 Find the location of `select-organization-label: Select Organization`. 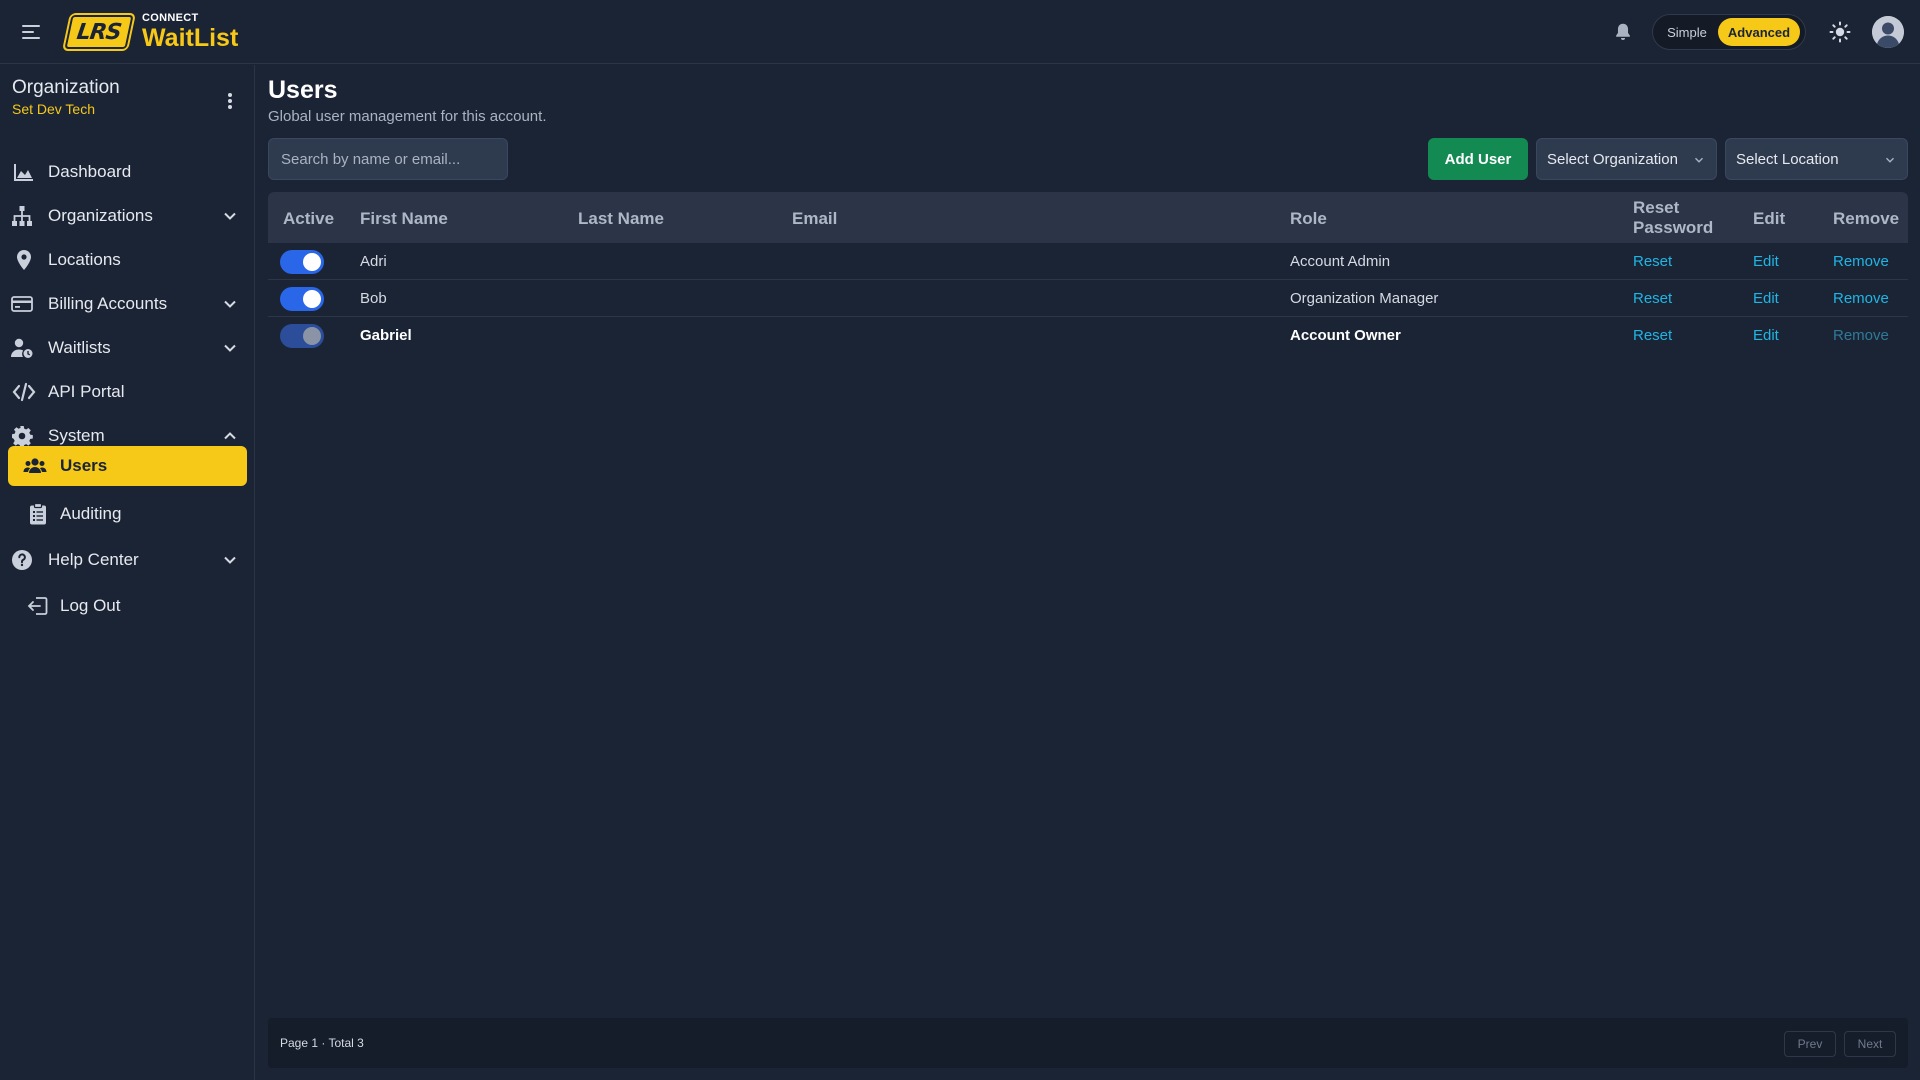

select-organization-label: Select Organization is located at coordinates (1612, 159).